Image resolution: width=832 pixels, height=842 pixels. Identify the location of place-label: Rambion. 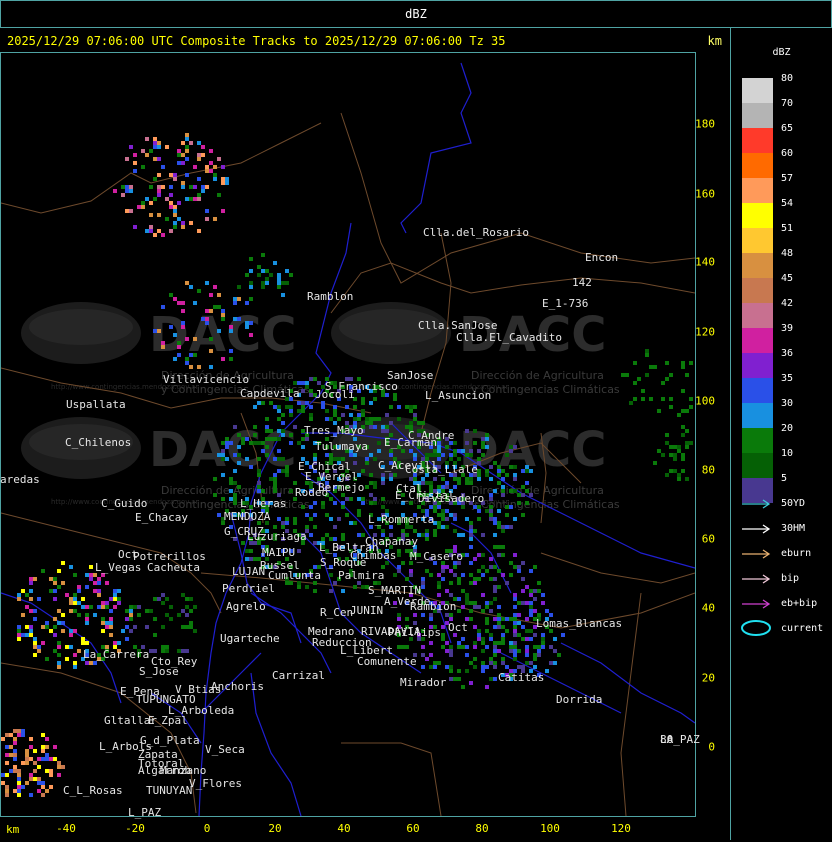
(433, 606).